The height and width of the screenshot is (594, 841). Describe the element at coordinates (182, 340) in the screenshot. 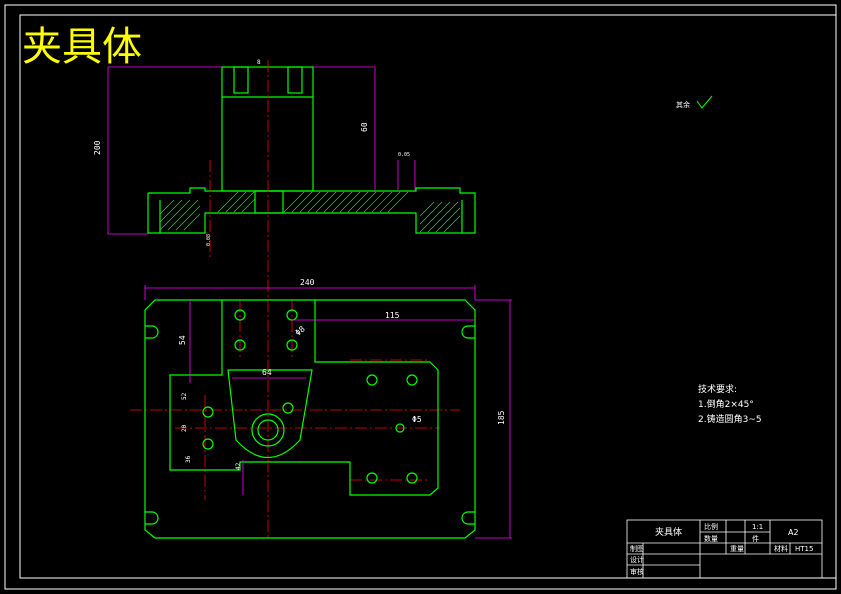

I see `dim-upper-left: 54` at that location.